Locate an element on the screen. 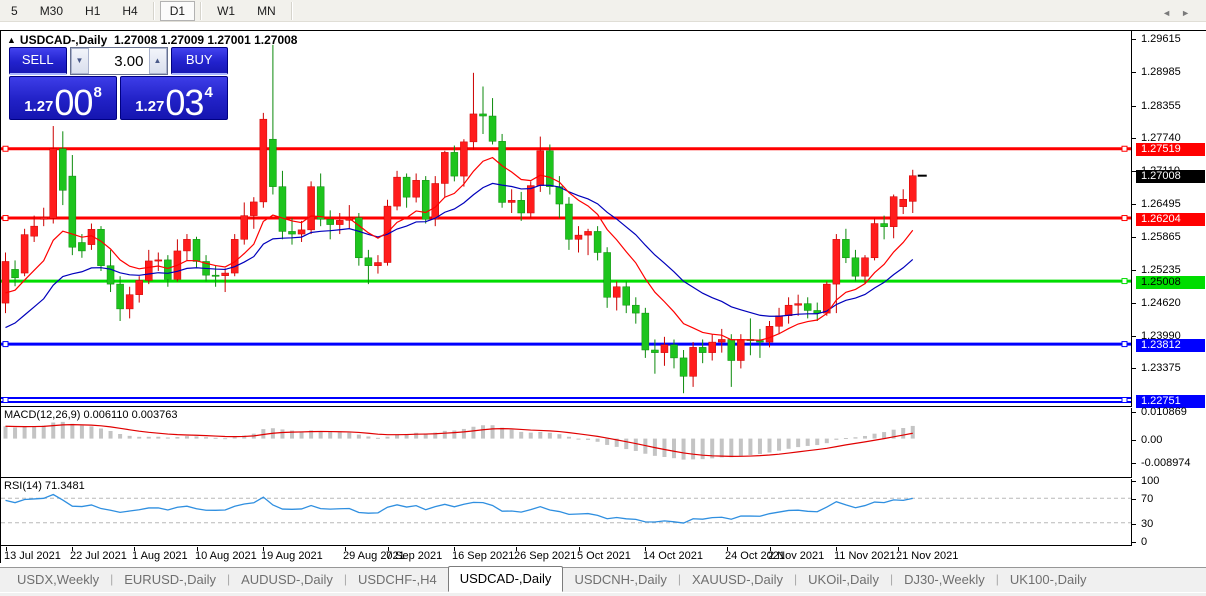  price-axis-label: 1.29615 is located at coordinates (1161, 39).